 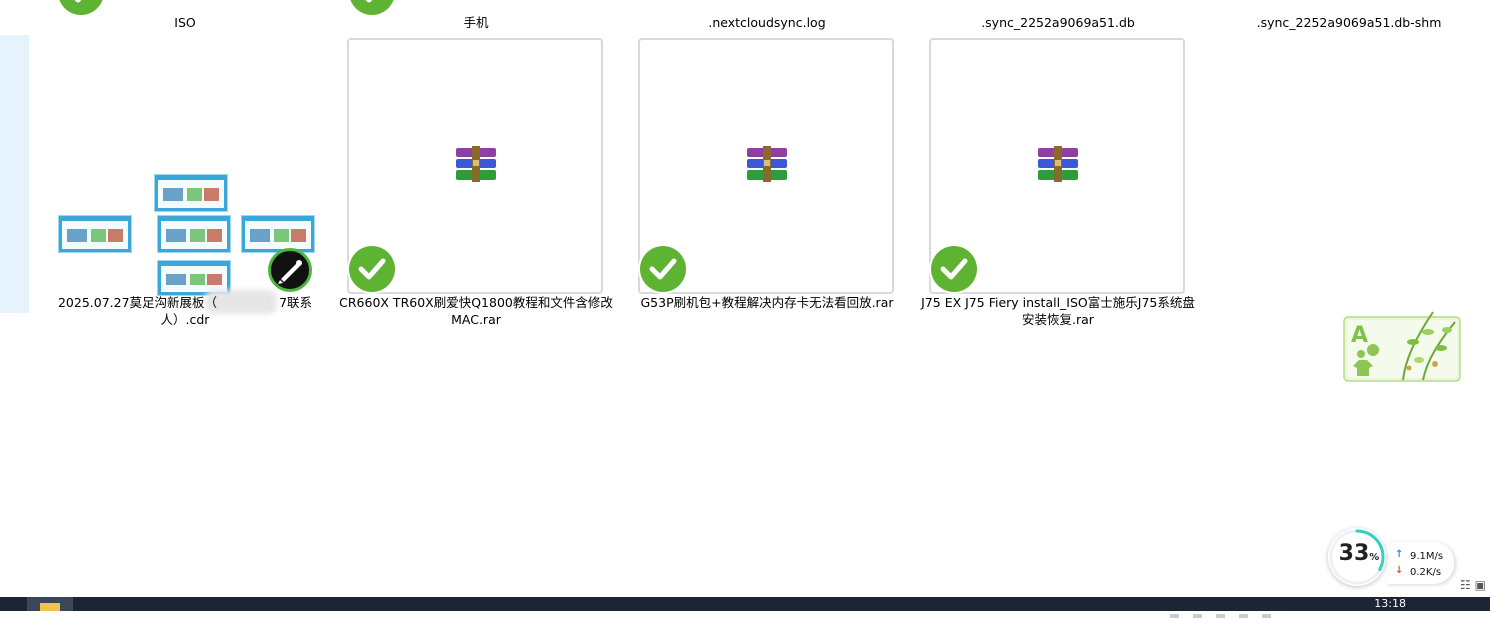 I want to click on network-speed-widget: ↑ 9.1M/s ↓ 0.2K/s 33%, so click(x=1391, y=557).